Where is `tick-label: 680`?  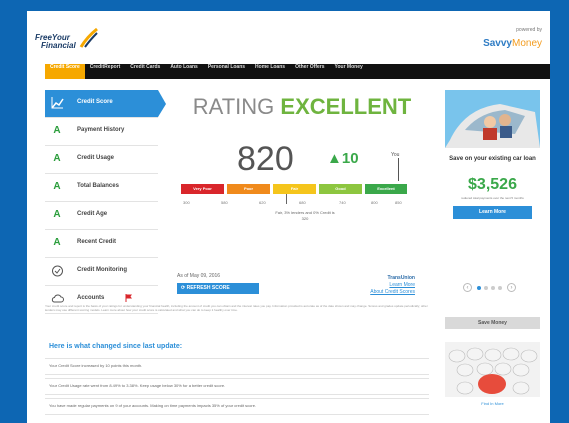
tick-label: 680 is located at coordinates (302, 202).